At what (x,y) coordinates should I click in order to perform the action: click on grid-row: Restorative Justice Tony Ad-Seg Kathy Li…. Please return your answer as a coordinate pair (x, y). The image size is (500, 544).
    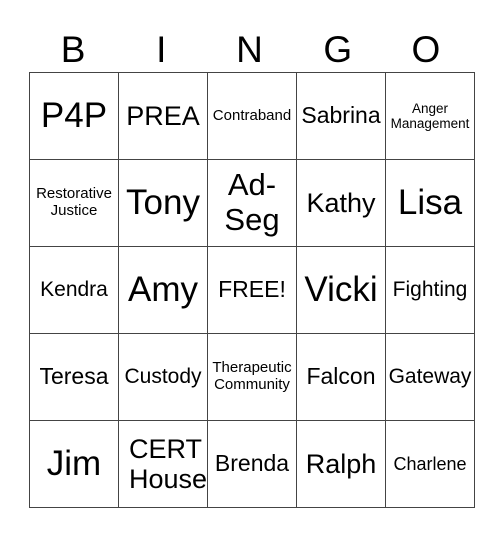
    Looking at the image, I should click on (252, 203).